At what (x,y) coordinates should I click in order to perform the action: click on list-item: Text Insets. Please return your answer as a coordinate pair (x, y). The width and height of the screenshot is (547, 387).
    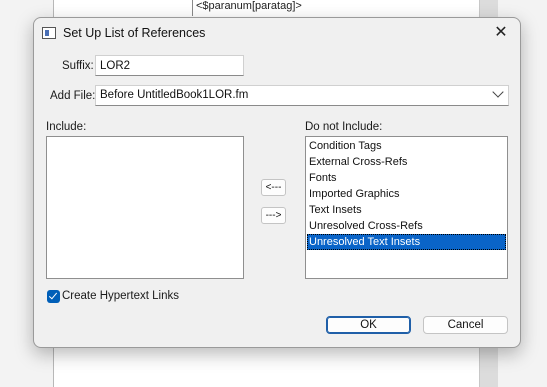
    Looking at the image, I should click on (406, 210).